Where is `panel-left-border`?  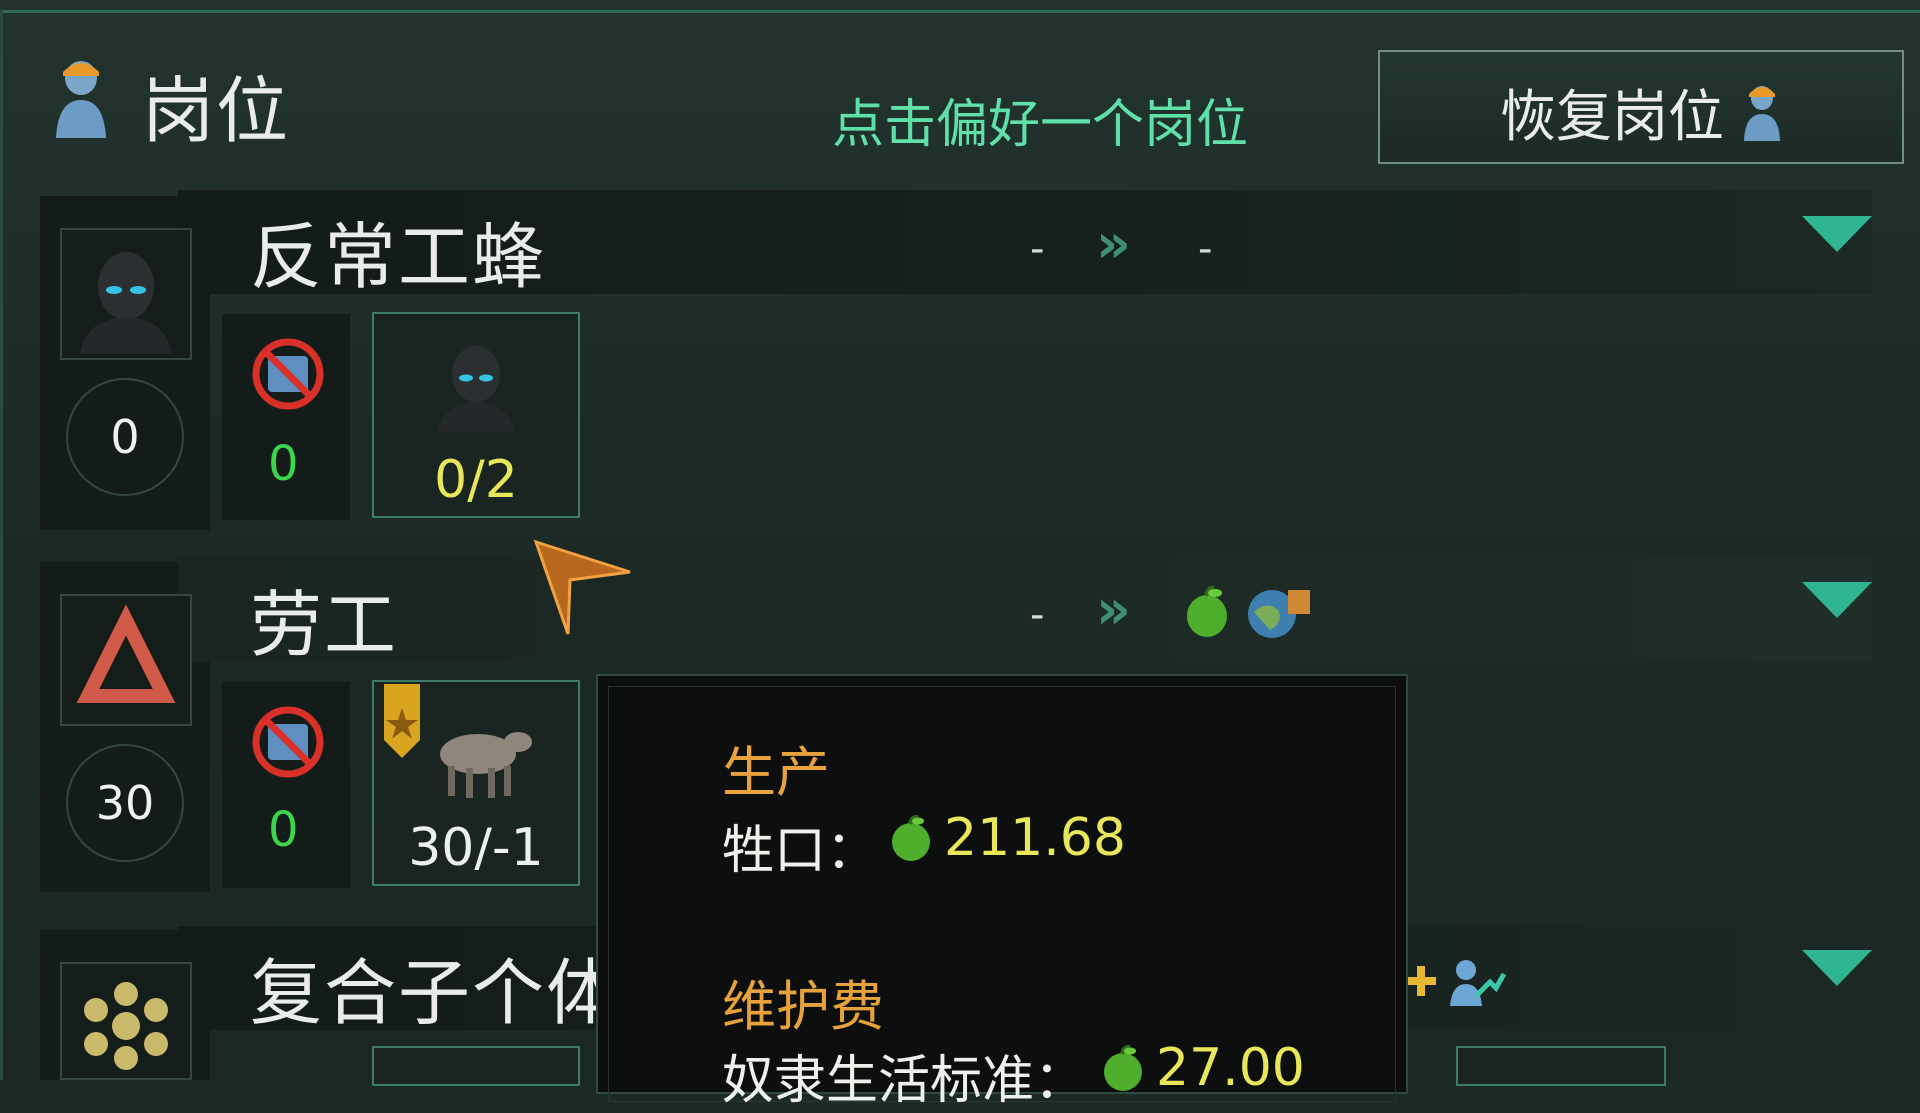
panel-left-border is located at coordinates (1, 545).